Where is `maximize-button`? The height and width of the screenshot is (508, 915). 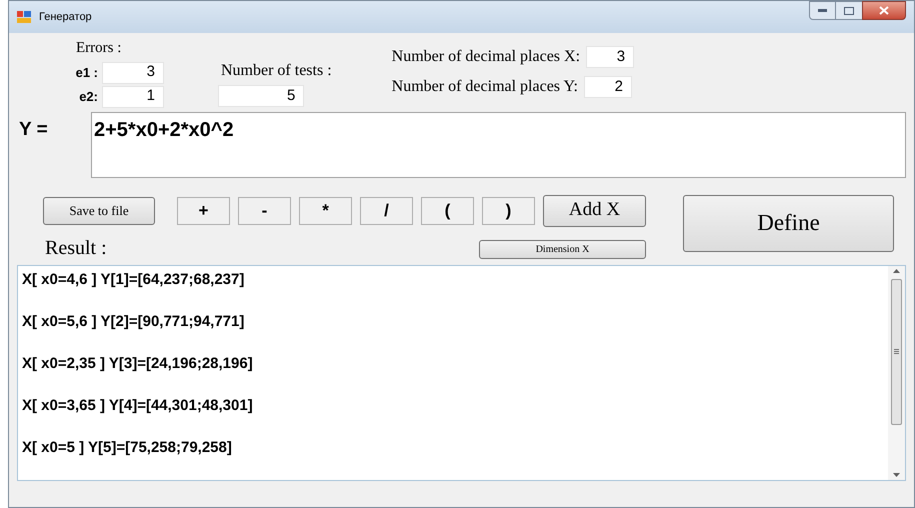
maximize-button is located at coordinates (849, 10).